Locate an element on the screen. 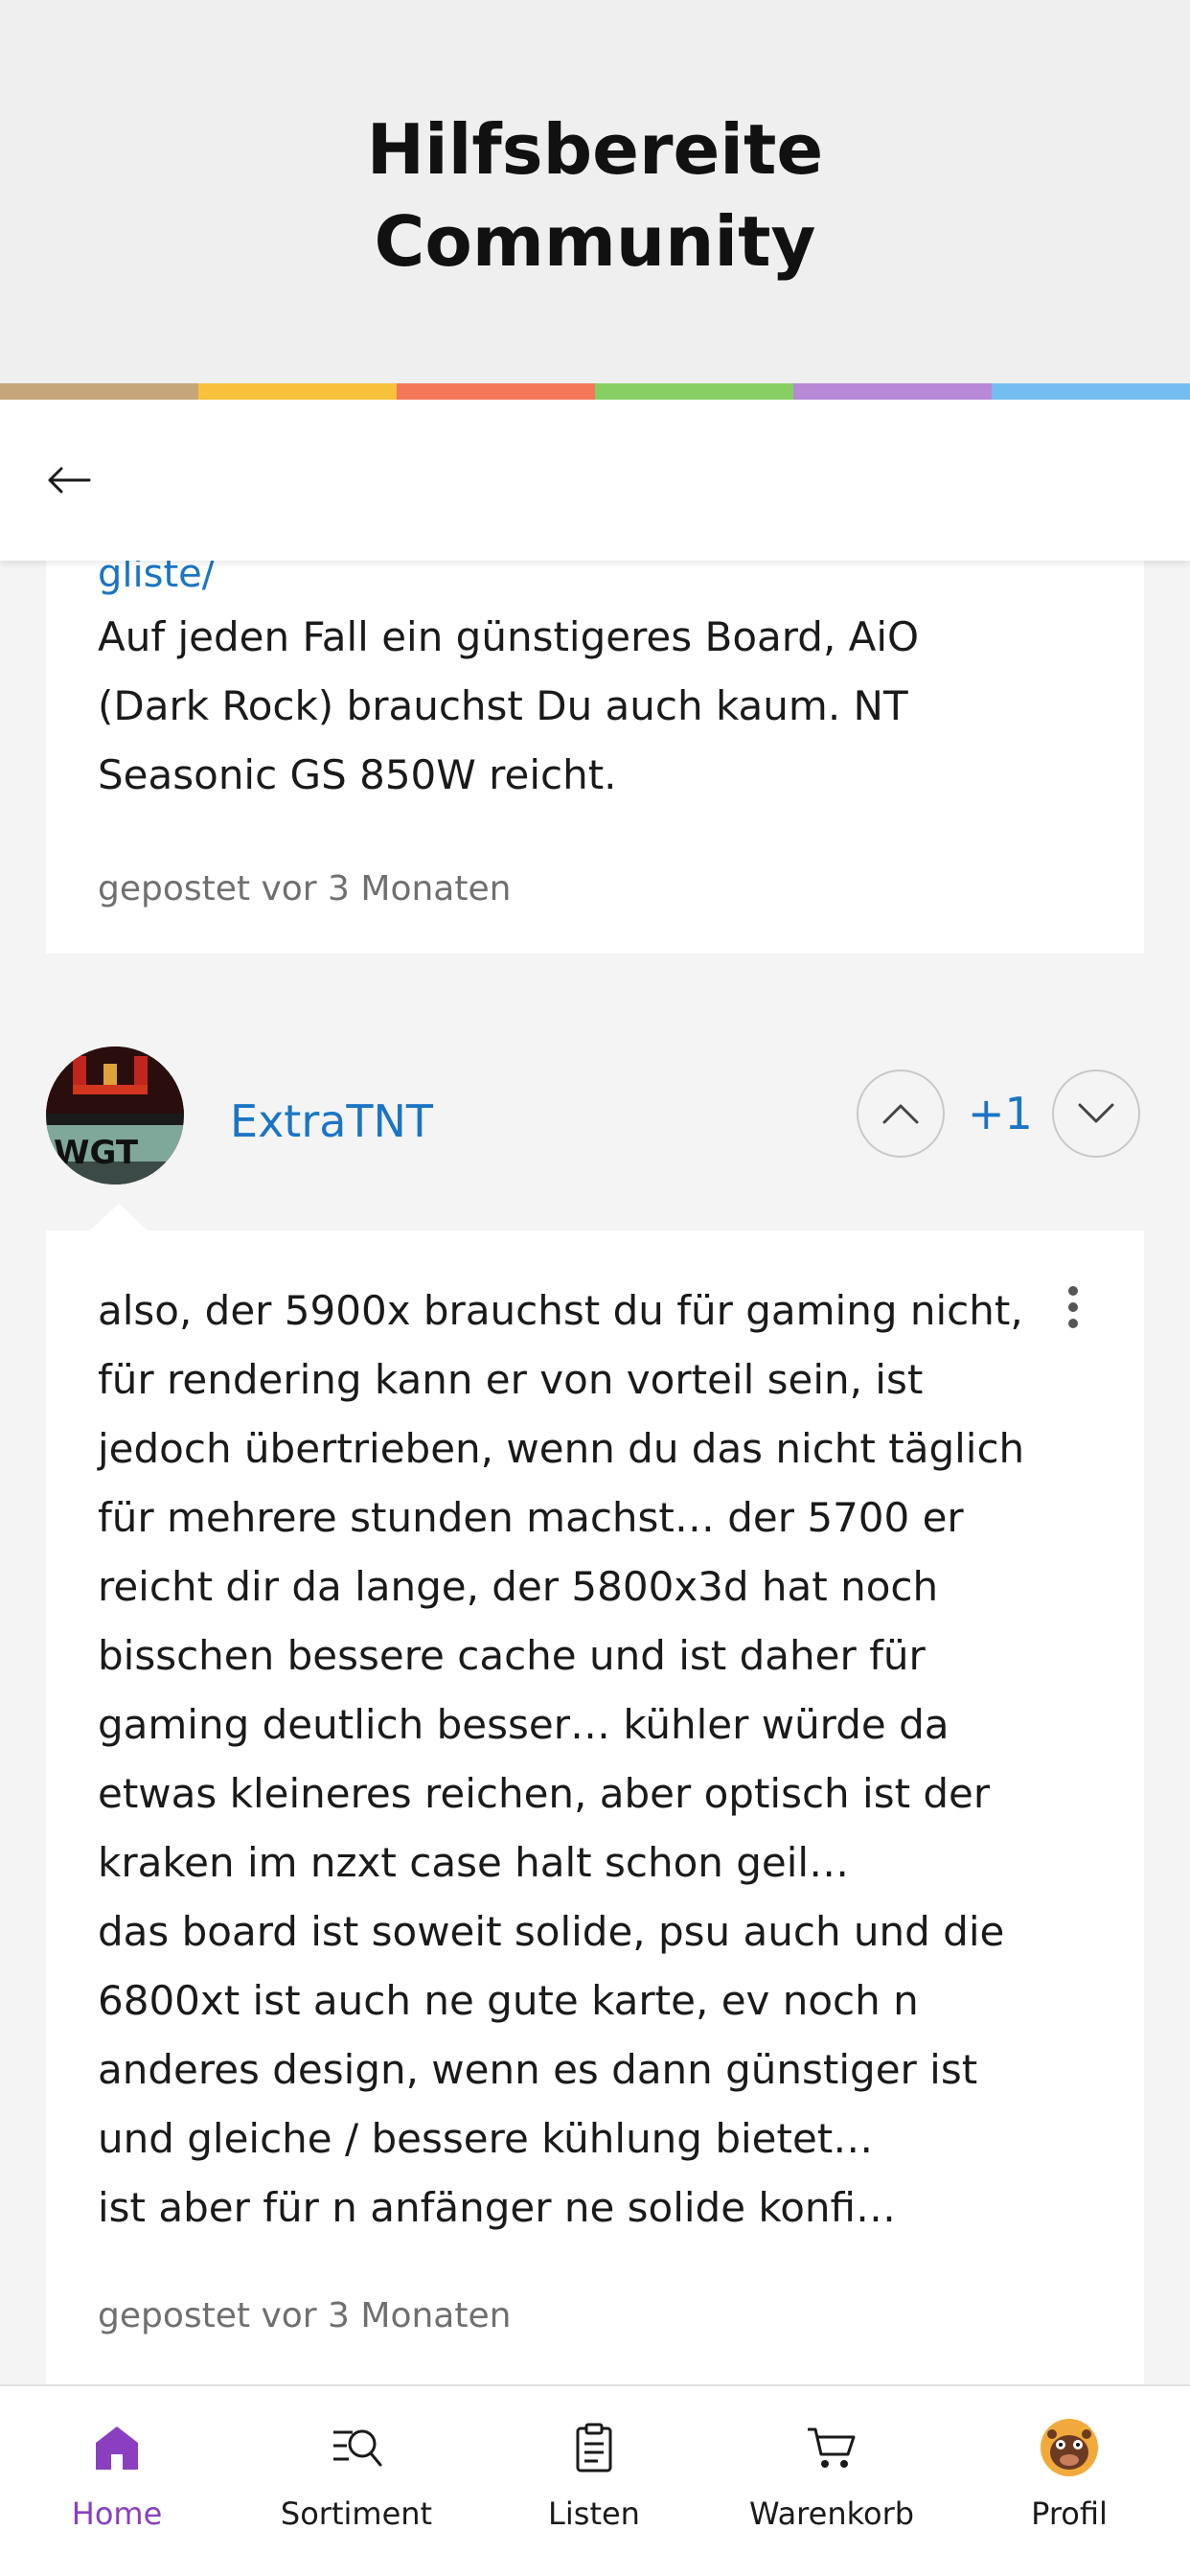 Image resolution: width=1190 pixels, height=2576 pixels. tab-warenkorb: Warenkorb is located at coordinates (832, 2472).